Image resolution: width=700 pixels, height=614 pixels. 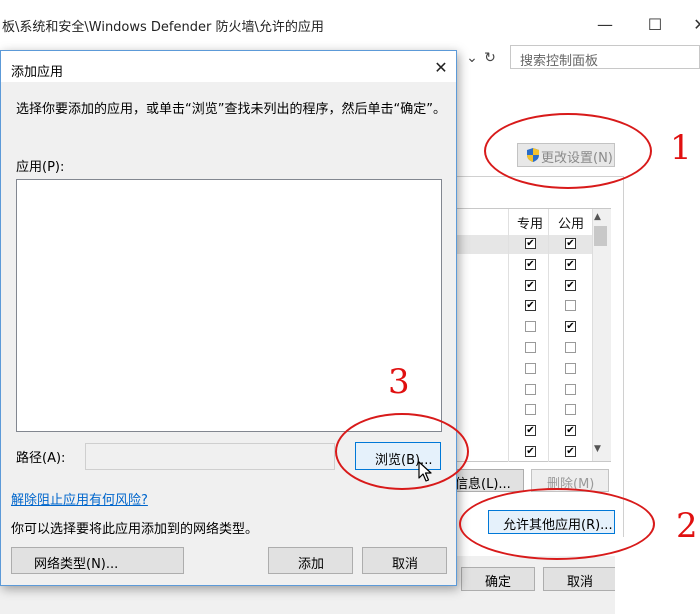 What do you see at coordinates (163, 27) in the screenshot?
I see `window-title: 板\系统和安全\Windows Defender 防火墙\允许的应用` at bounding box center [163, 27].